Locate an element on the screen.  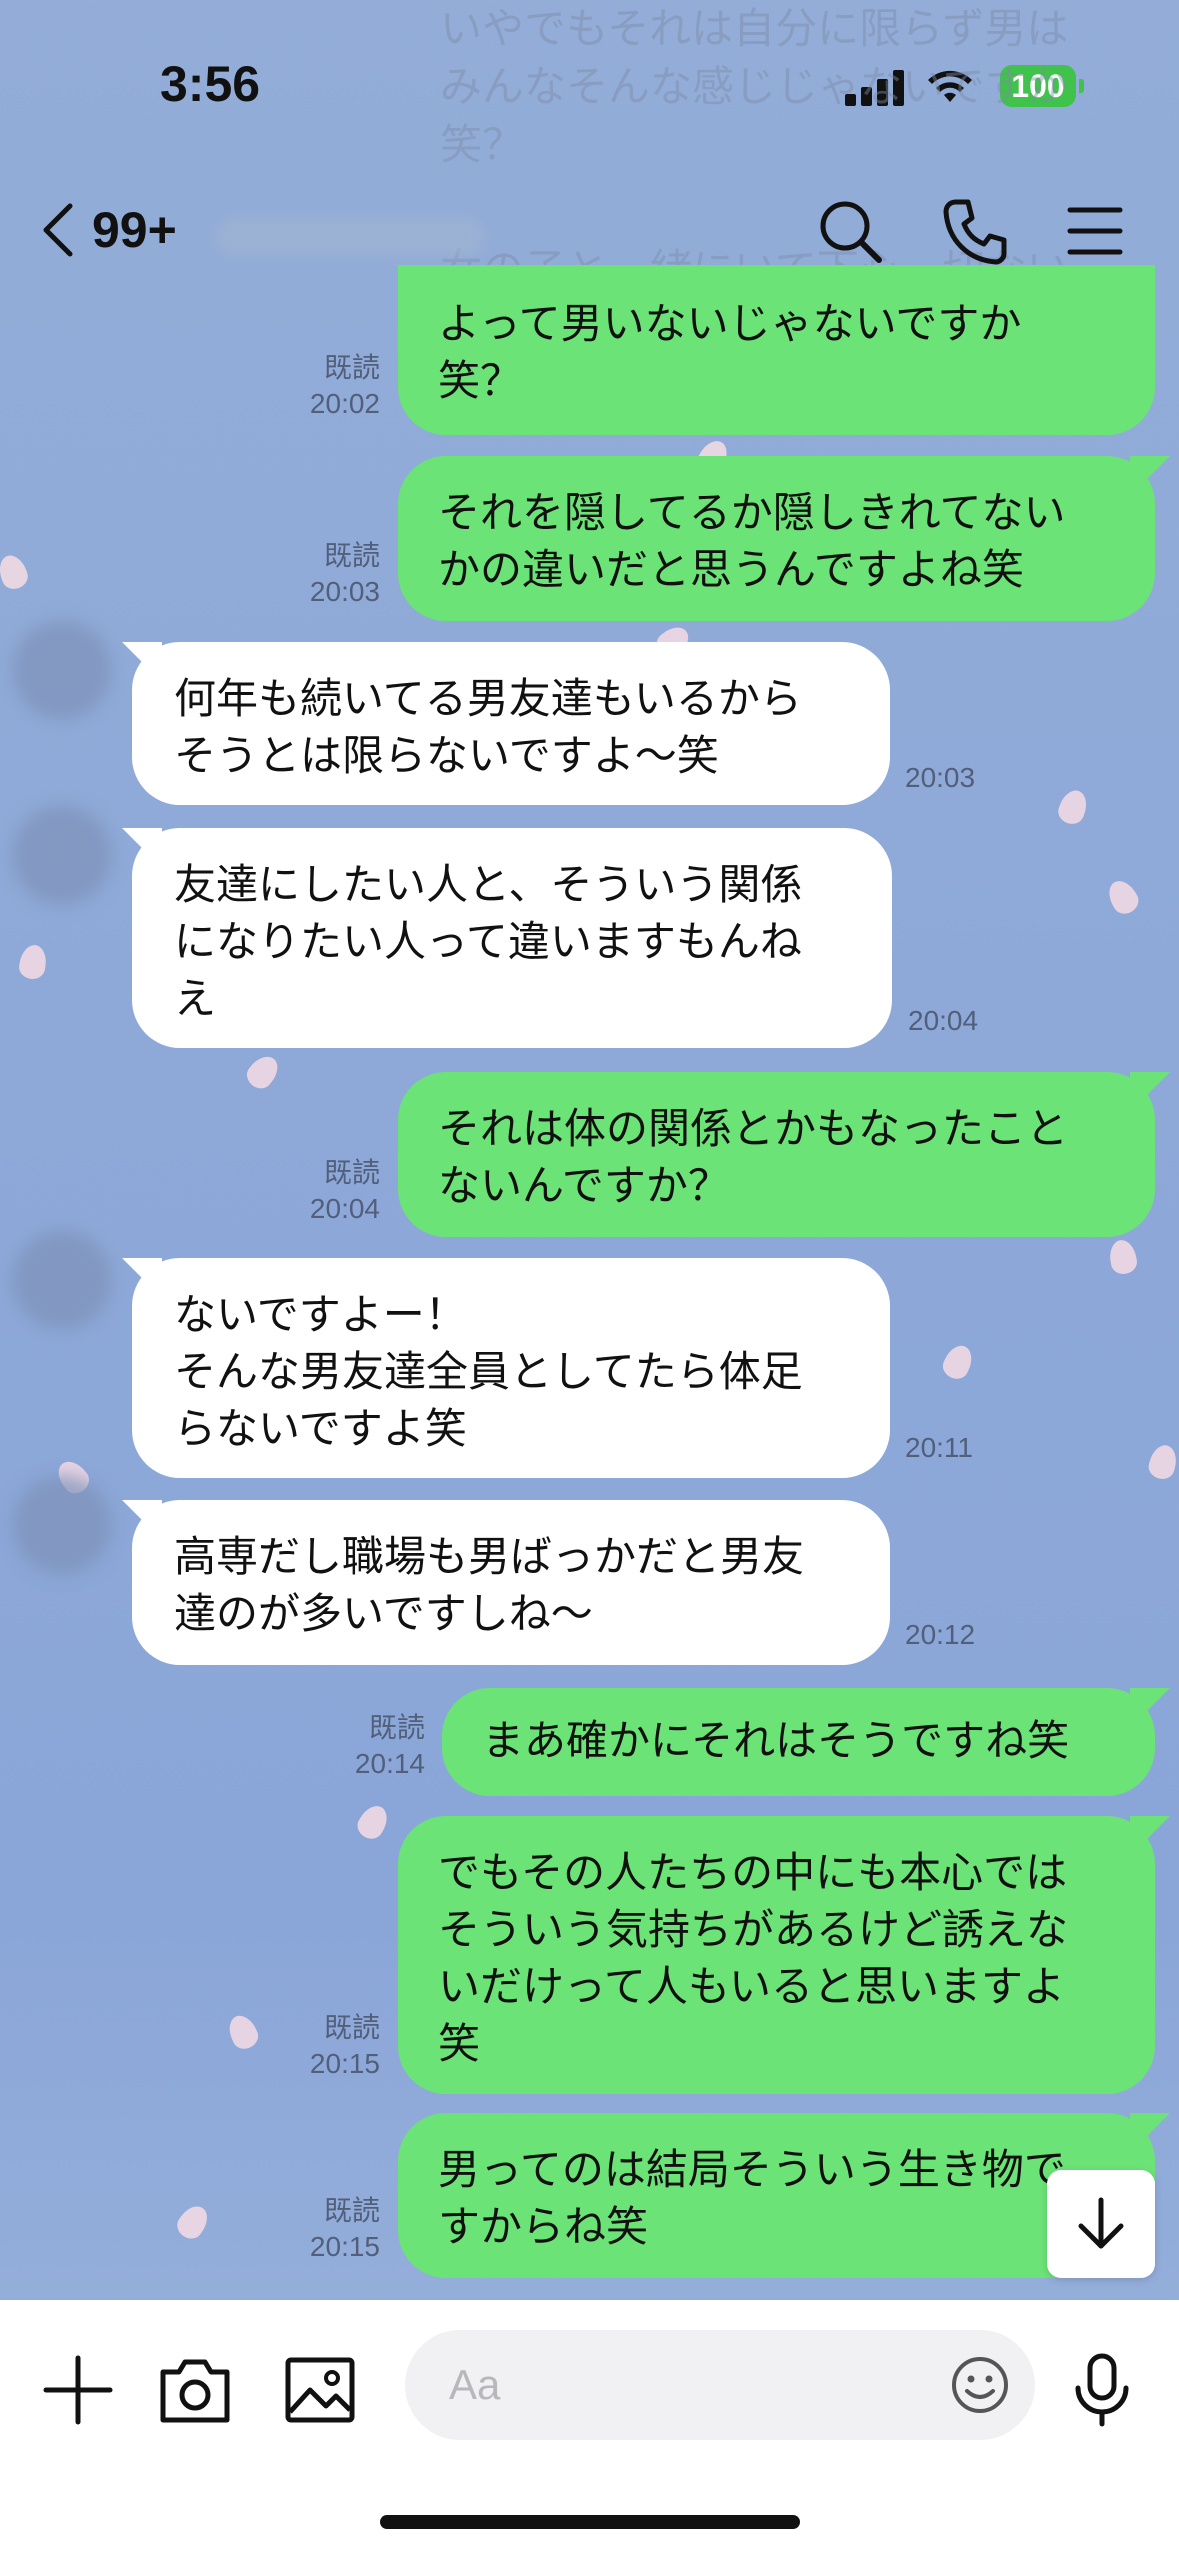
image-icon is located at coordinates (320, 2390).